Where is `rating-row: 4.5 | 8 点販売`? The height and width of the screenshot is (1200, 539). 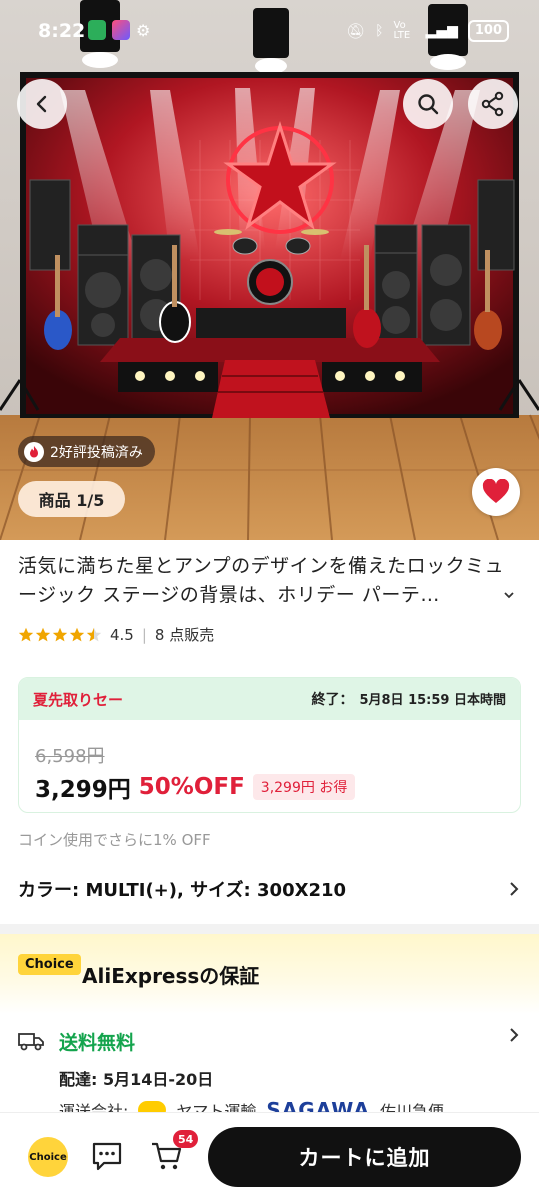 rating-row: 4.5 | 8 点販売 is located at coordinates (116, 634).